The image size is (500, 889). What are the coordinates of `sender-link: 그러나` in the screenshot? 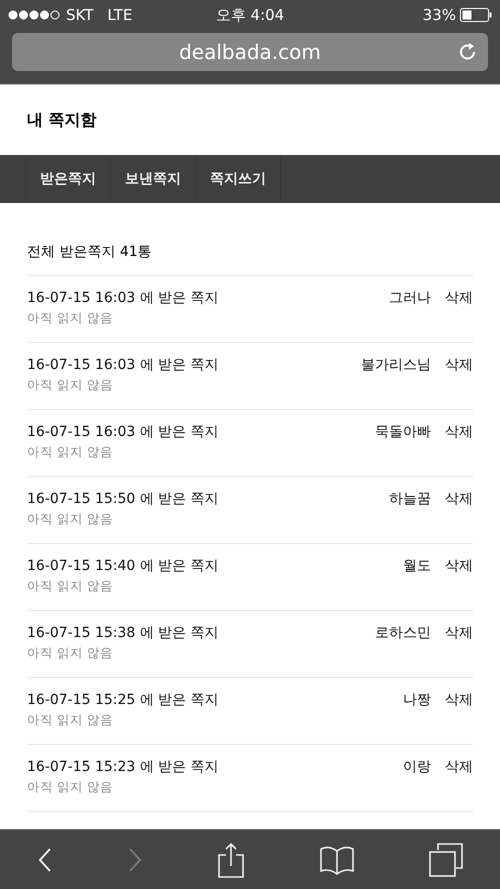 It's located at (410, 315).